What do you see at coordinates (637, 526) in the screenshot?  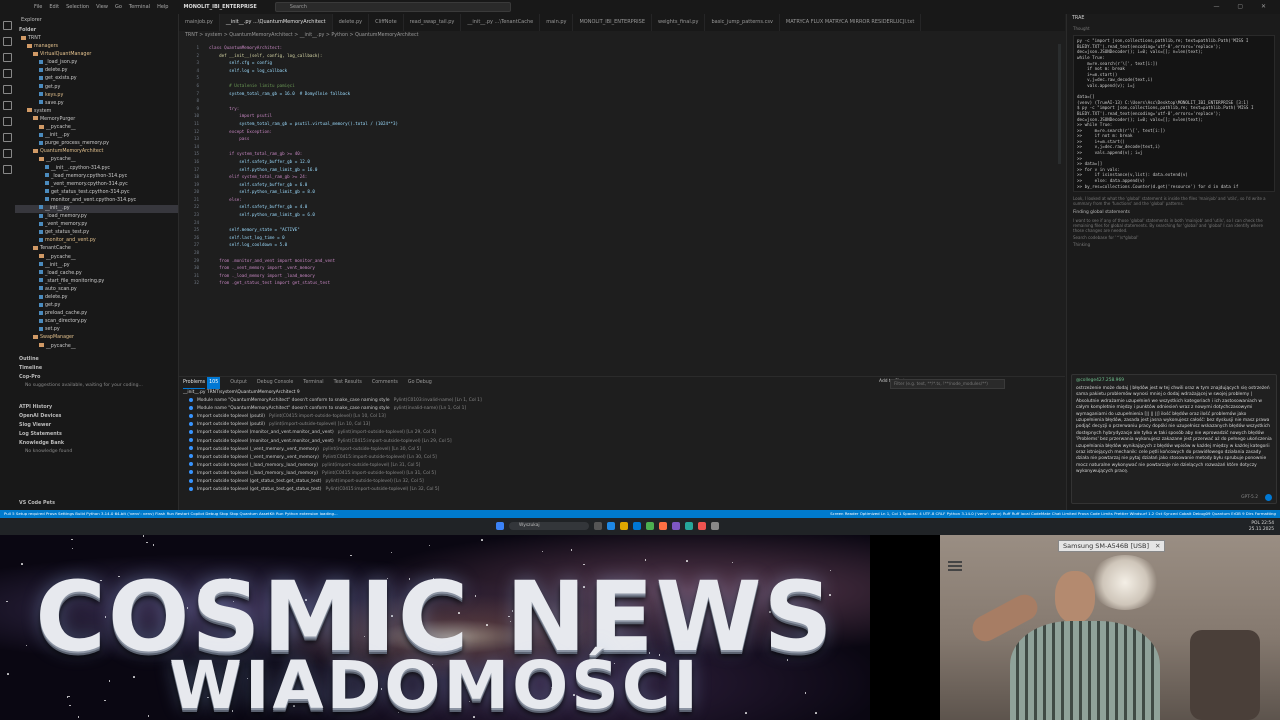 I see `vscode-icon` at bounding box center [637, 526].